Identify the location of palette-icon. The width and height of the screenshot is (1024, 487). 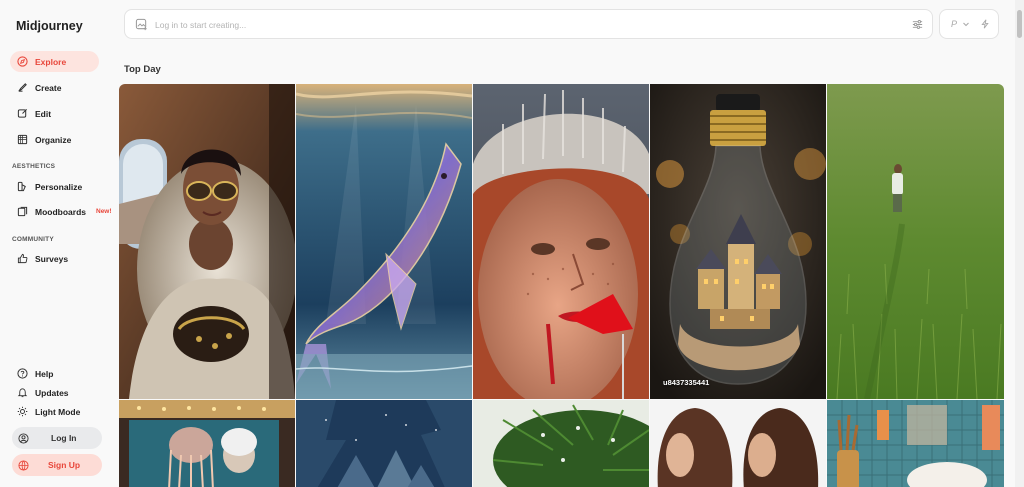
(21, 186).